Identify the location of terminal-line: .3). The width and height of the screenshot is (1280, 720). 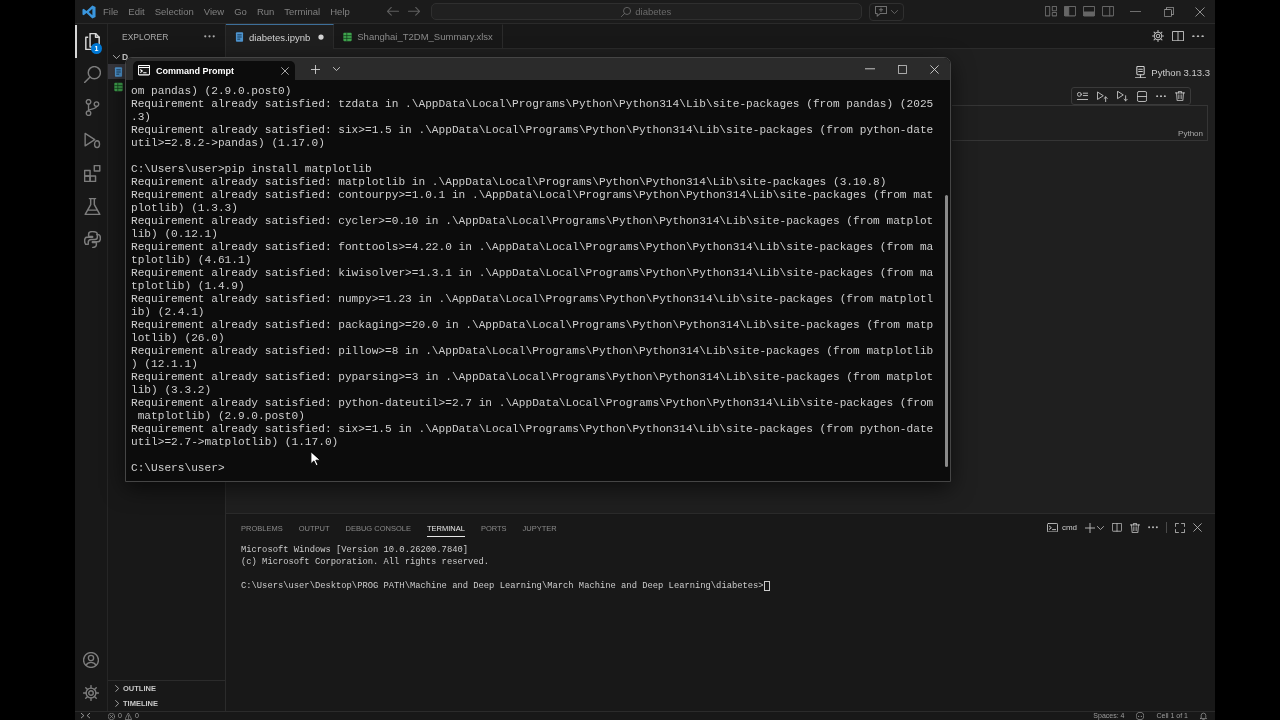
(141, 117).